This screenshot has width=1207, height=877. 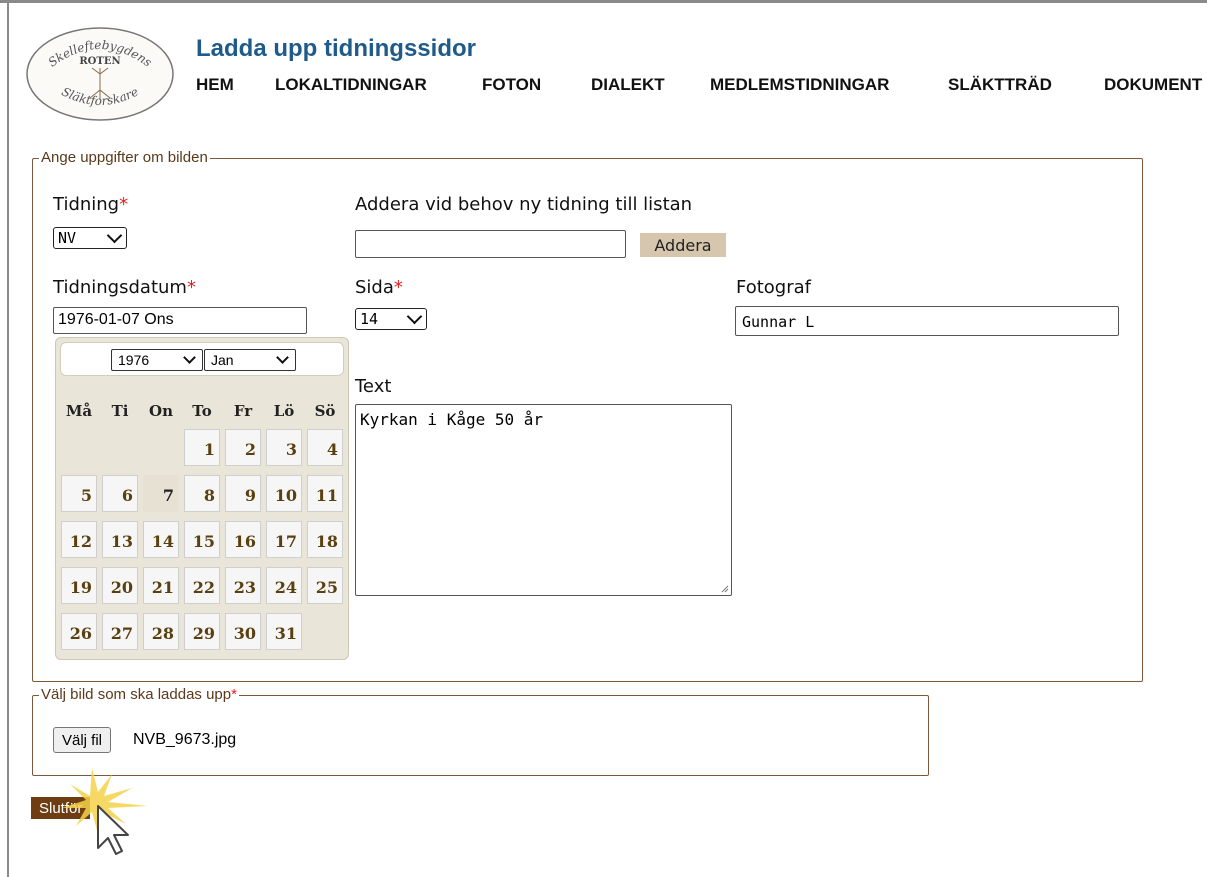 What do you see at coordinates (683, 245) in the screenshot?
I see `add-newspaper-button: Addera` at bounding box center [683, 245].